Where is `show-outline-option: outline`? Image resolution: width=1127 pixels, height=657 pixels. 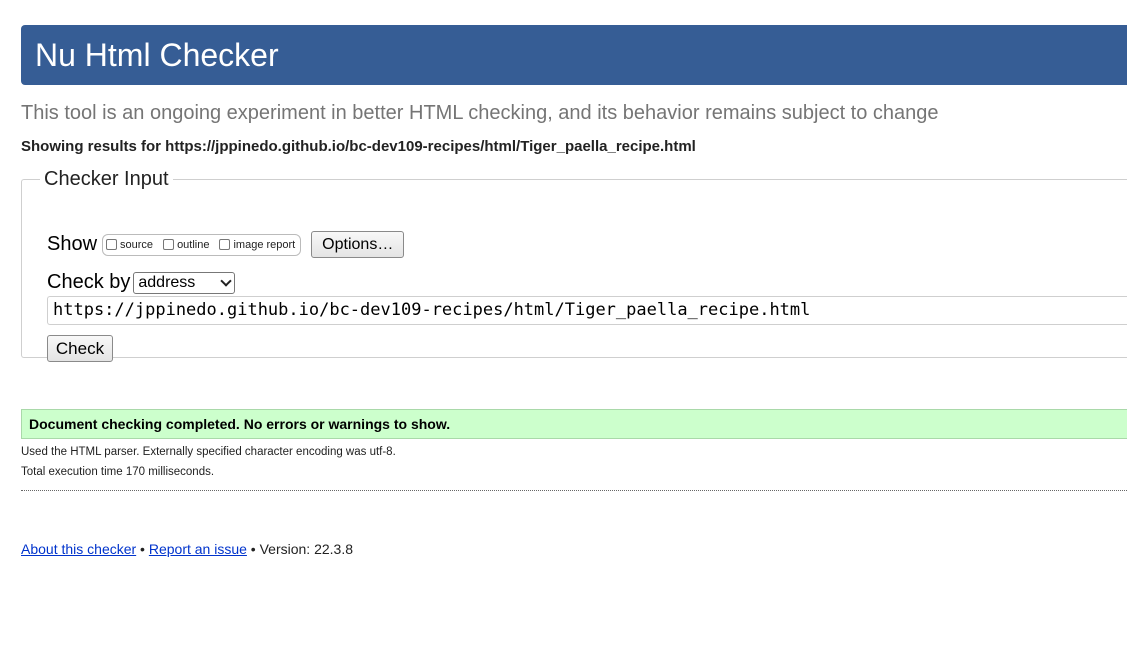
show-outline-option: outline is located at coordinates (186, 245).